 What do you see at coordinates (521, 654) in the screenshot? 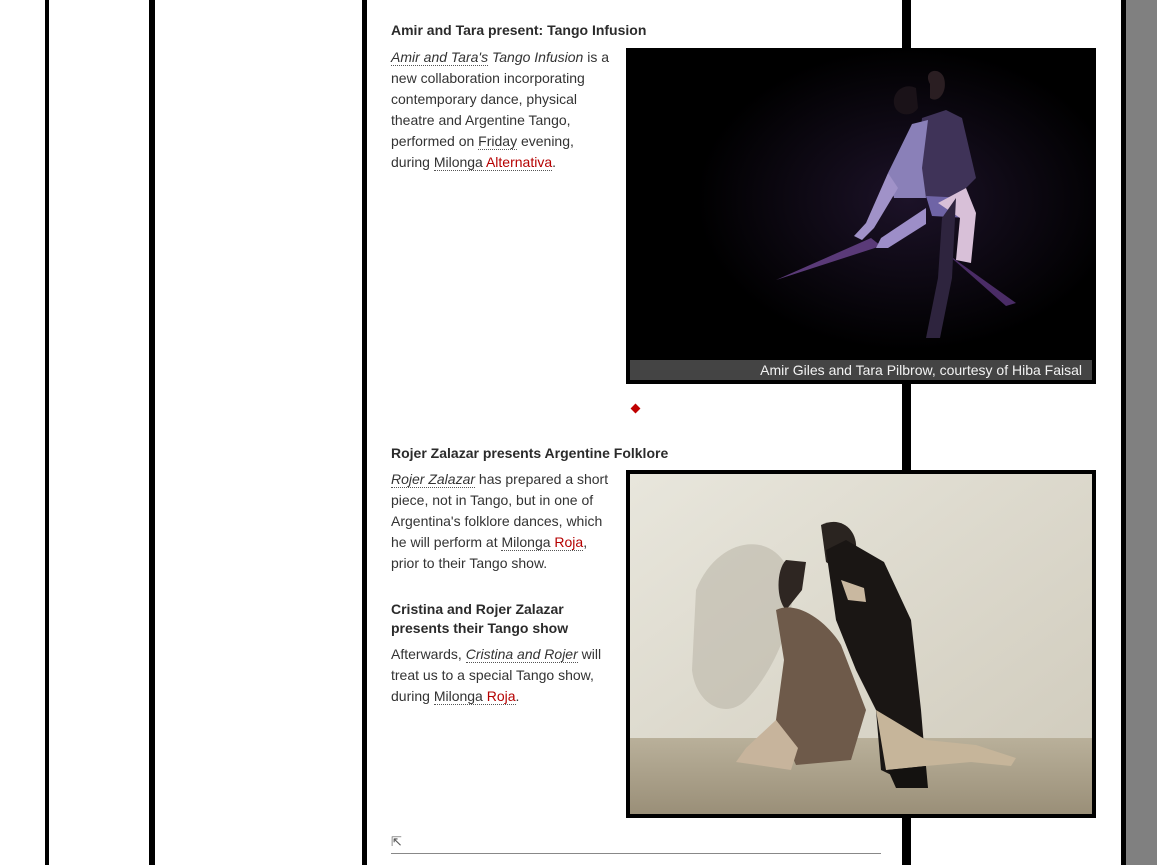
I see `cristina-rojer-link: Cristina and Rojer` at bounding box center [521, 654].